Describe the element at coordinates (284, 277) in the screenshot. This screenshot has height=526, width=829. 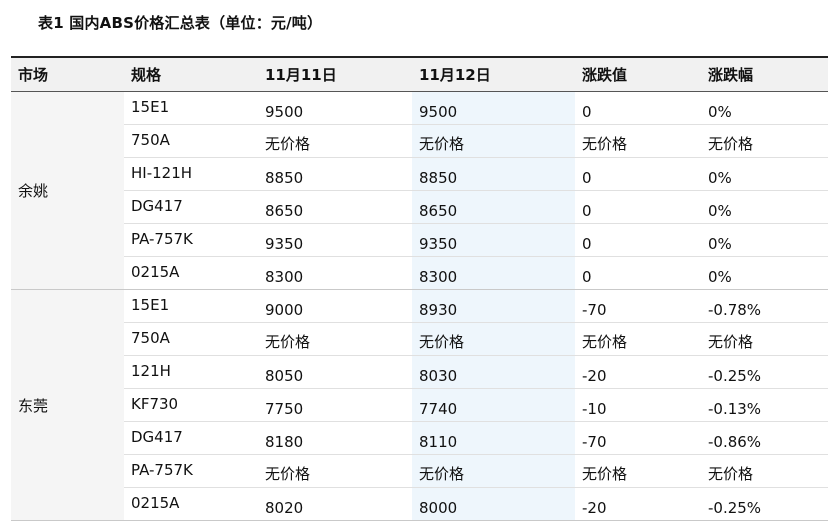
I see `price-date1-cell-text: 8300` at that location.